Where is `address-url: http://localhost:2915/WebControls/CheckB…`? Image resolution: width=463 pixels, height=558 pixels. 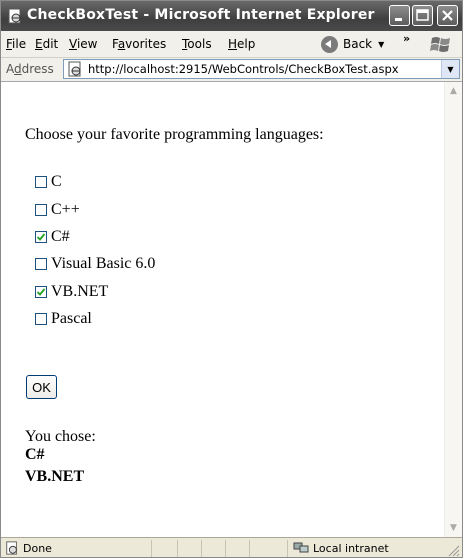
address-url: http://localhost:2915/WebControls/CheckB… is located at coordinates (243, 69).